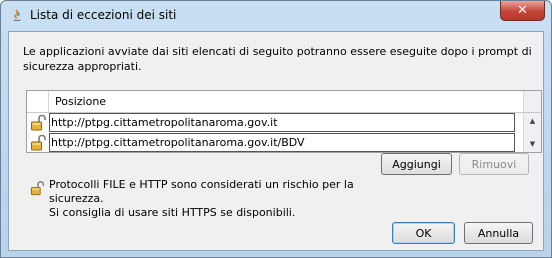  I want to click on add-button: Aggiungi, so click(416, 164).